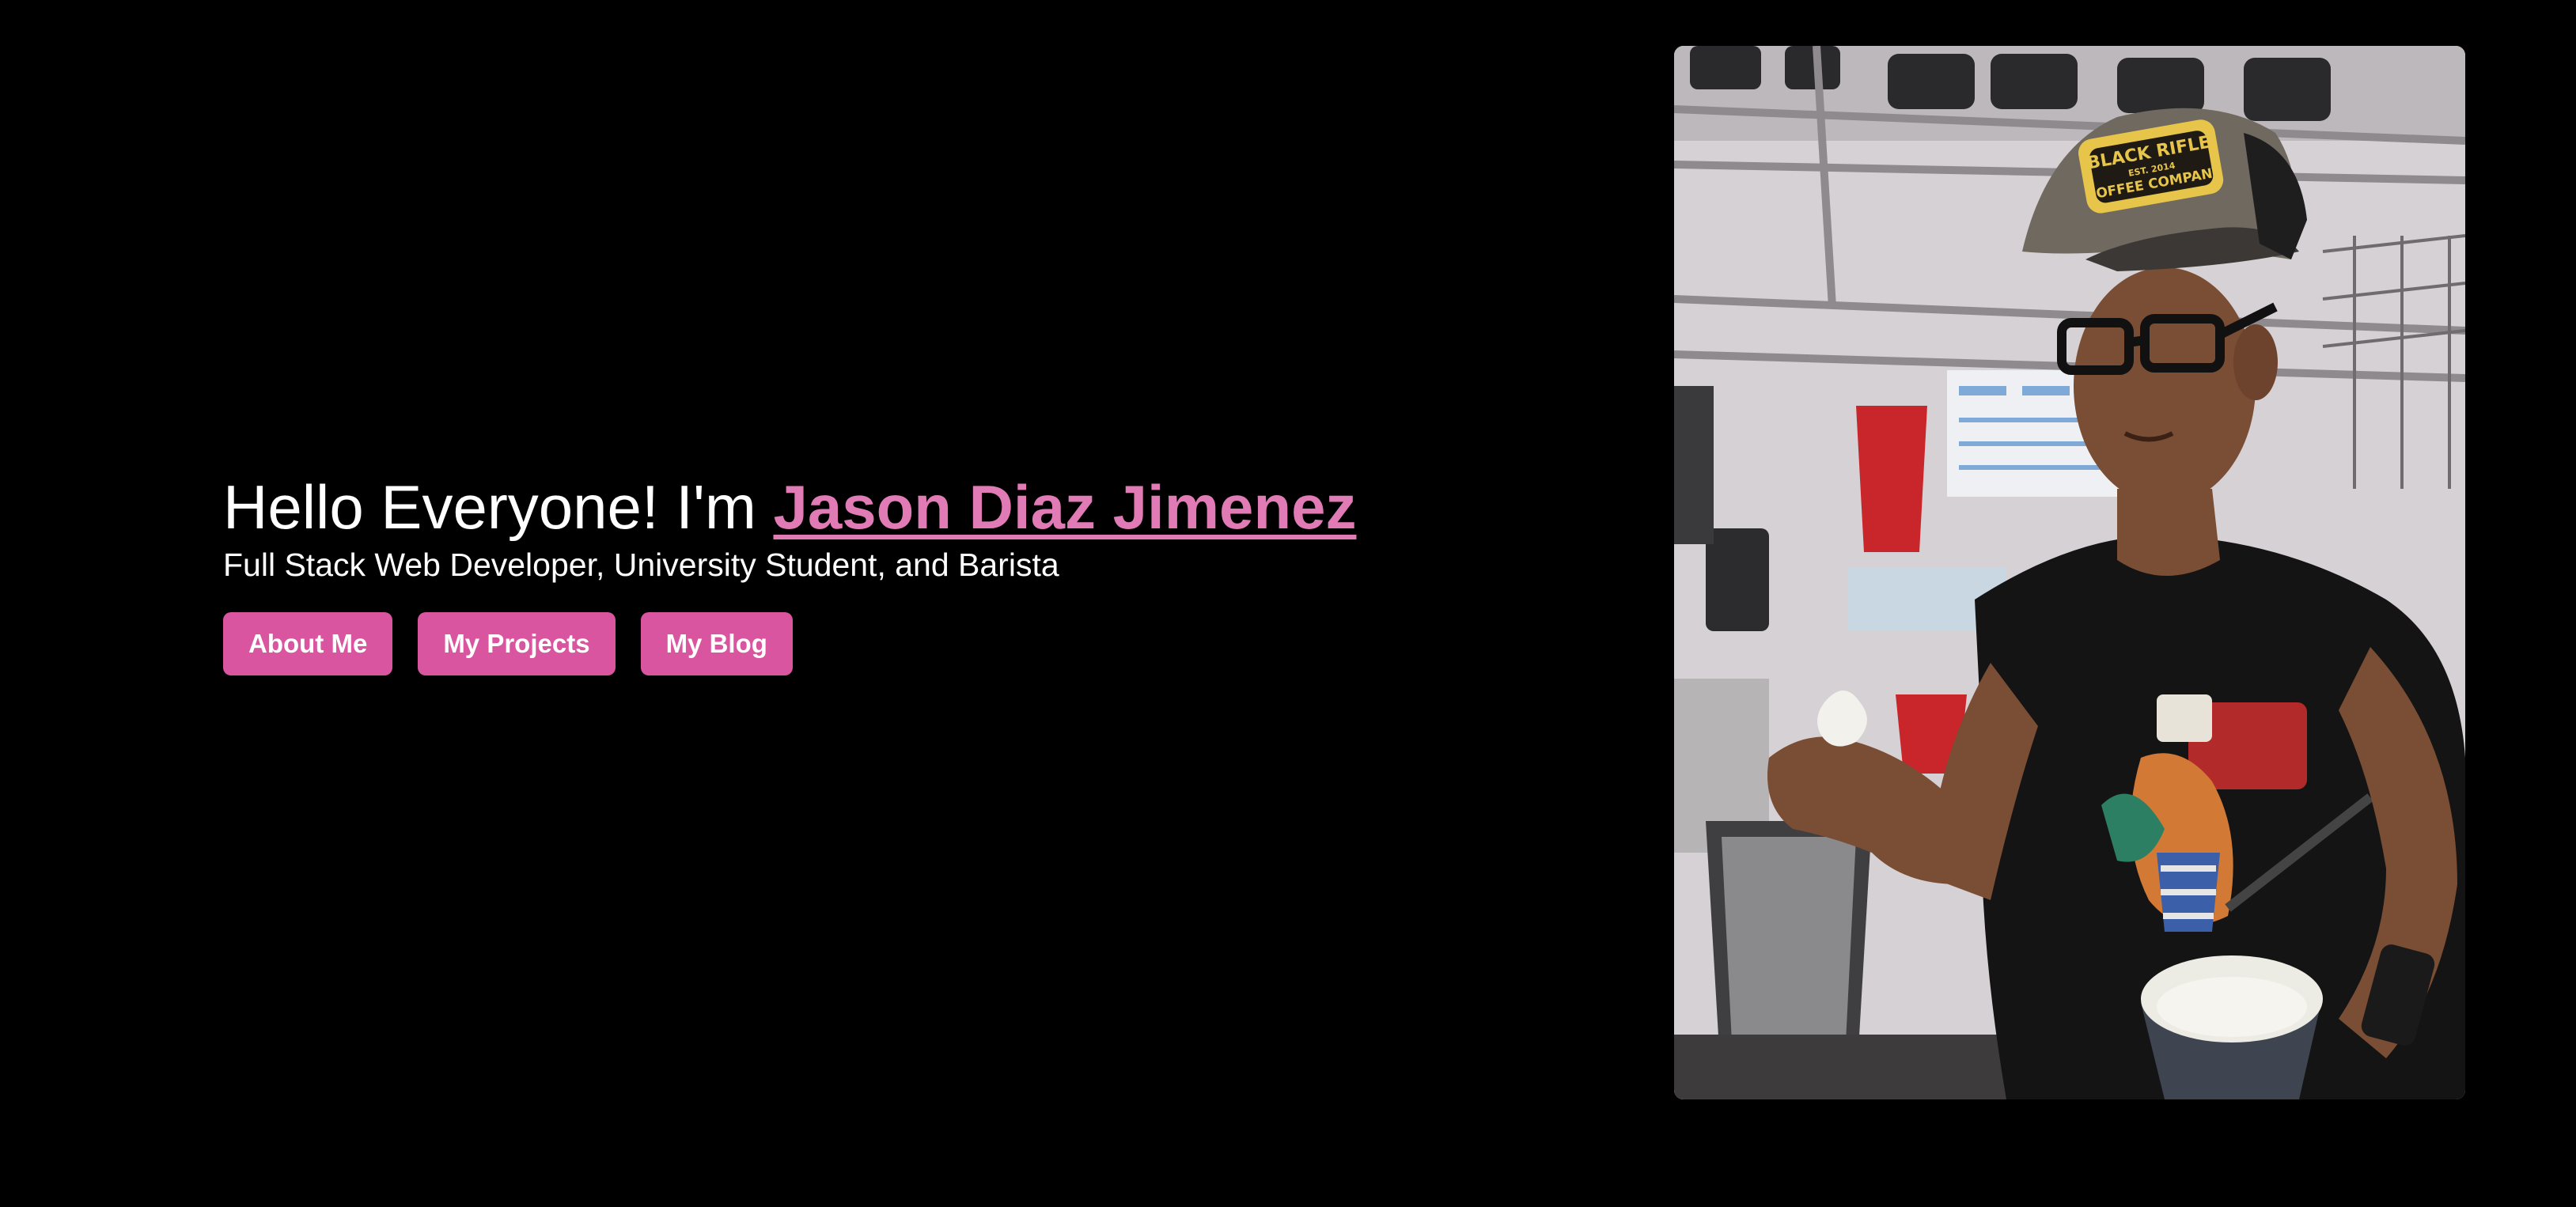 This screenshot has width=2576, height=1207. What do you see at coordinates (716, 643) in the screenshot?
I see `my-blog-button: My Blog` at bounding box center [716, 643].